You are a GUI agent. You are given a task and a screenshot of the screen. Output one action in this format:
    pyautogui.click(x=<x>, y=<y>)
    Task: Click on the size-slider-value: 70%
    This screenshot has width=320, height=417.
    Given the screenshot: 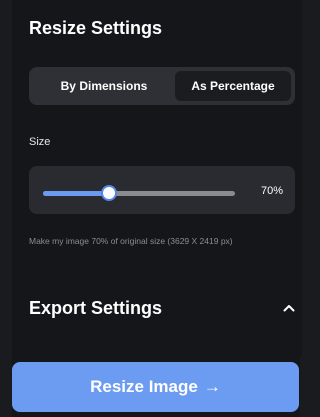 What is the action you would take?
    pyautogui.click(x=271, y=191)
    